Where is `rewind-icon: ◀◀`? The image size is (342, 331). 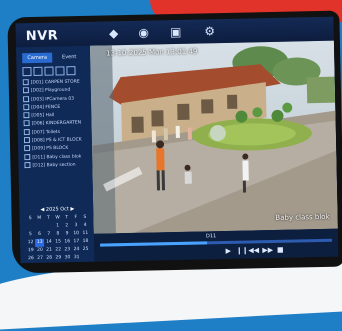
rewind-icon: ◀◀ is located at coordinates (253, 250).